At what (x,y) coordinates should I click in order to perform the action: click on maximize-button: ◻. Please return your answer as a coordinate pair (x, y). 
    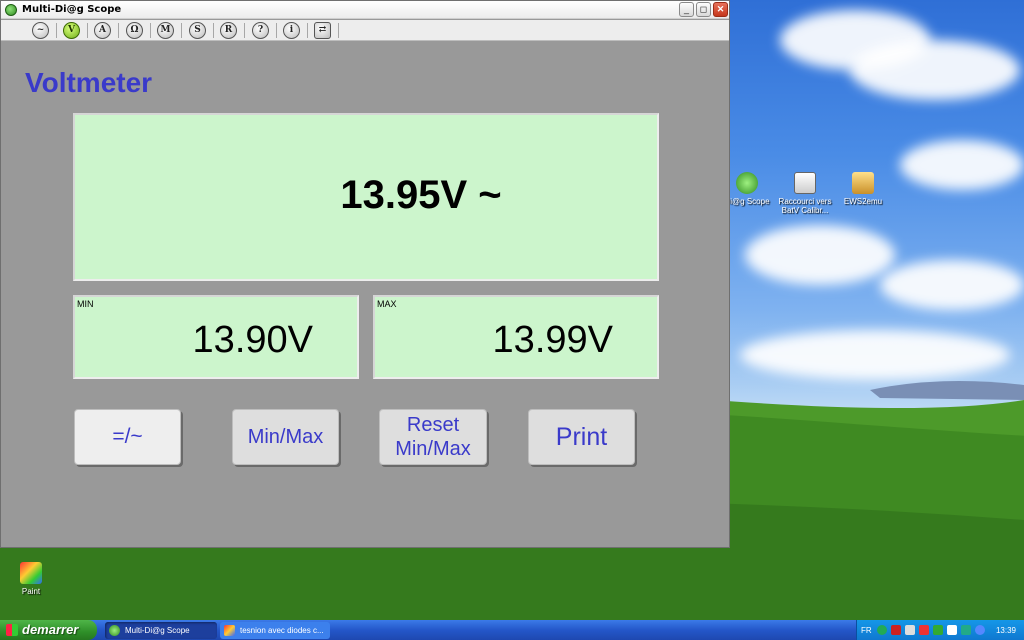
    Looking at the image, I should click on (703, 9).